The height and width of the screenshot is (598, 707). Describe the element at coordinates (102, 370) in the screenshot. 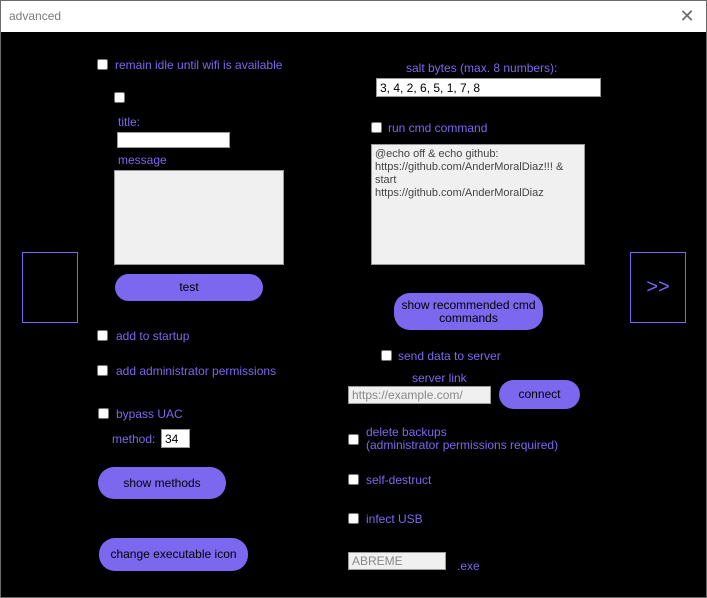

I see `admin-checkbox` at that location.